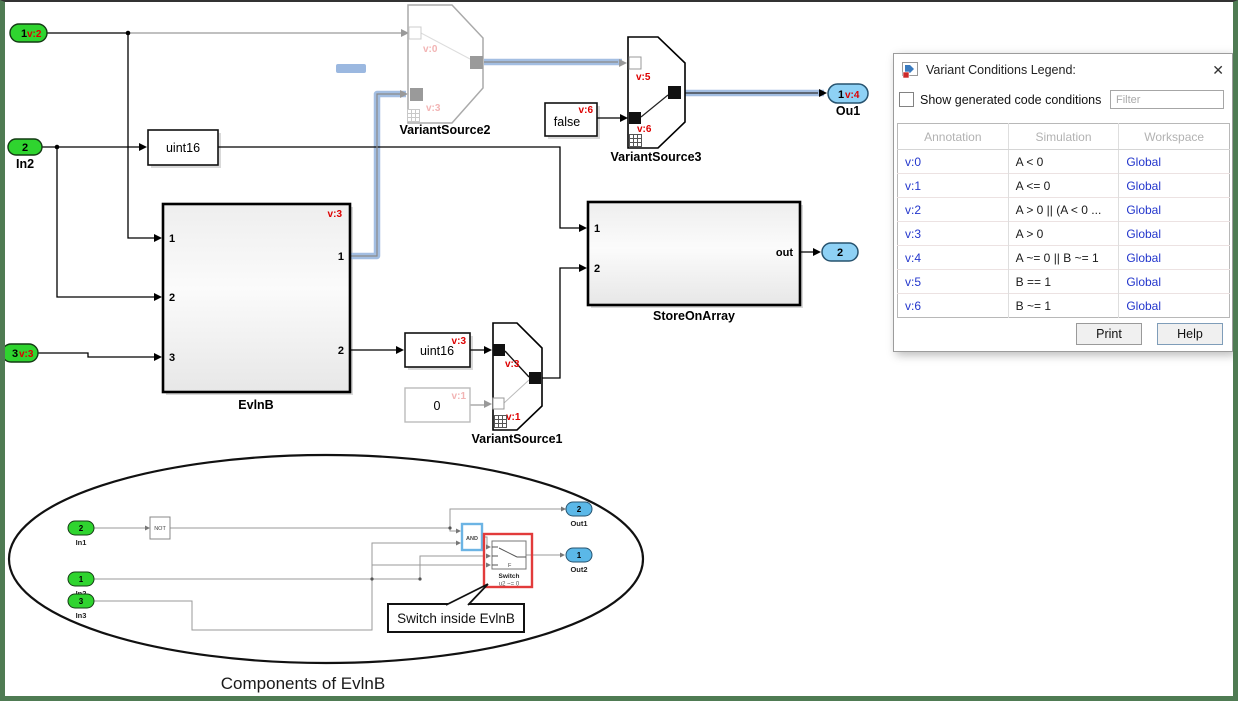 Image resolution: width=1238 pixels, height=701 pixels. I want to click on variantsource1-label: VariantSource1, so click(516, 439).